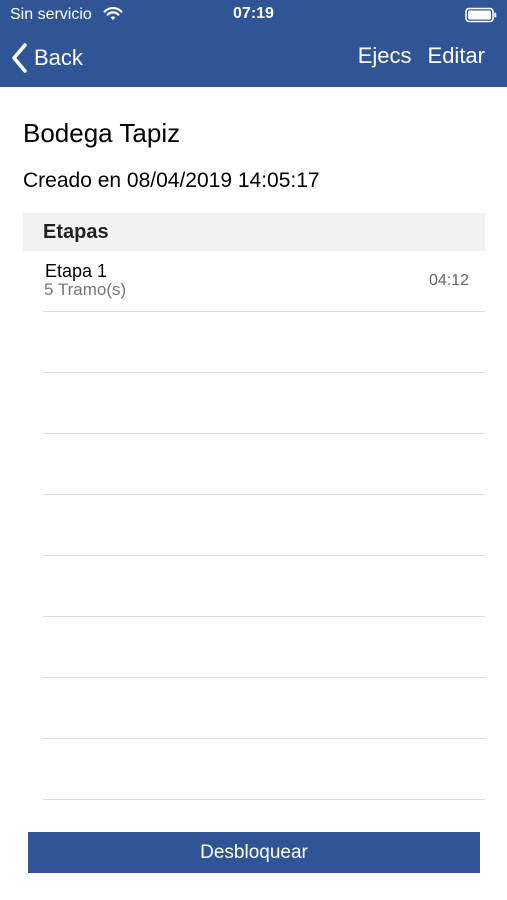 This screenshot has height=900, width=507. I want to click on section-header-label: Etapas, so click(76, 232).